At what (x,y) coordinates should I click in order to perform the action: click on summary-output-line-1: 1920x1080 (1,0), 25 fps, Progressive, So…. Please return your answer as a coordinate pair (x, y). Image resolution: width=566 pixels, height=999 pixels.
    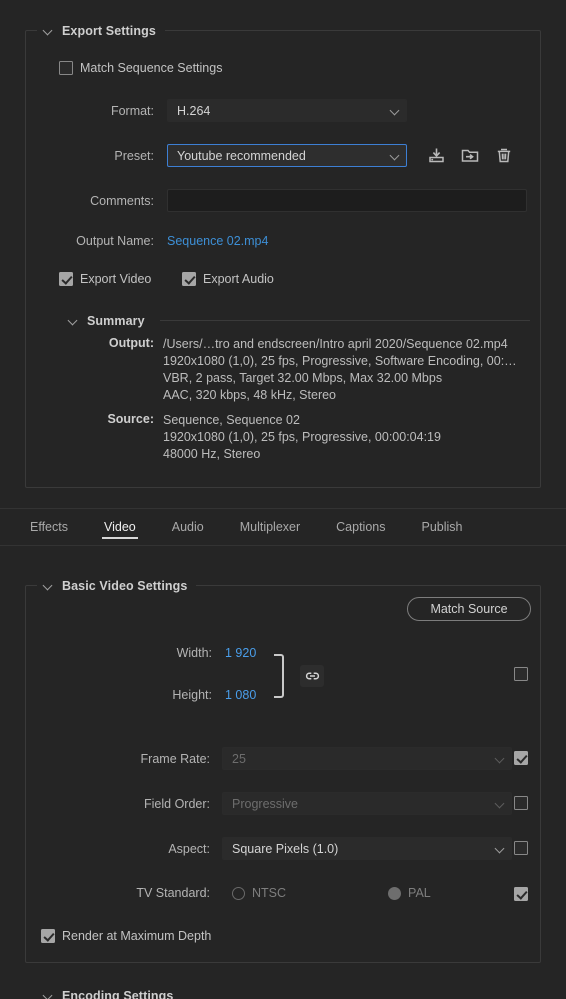
    Looking at the image, I should click on (340, 361).